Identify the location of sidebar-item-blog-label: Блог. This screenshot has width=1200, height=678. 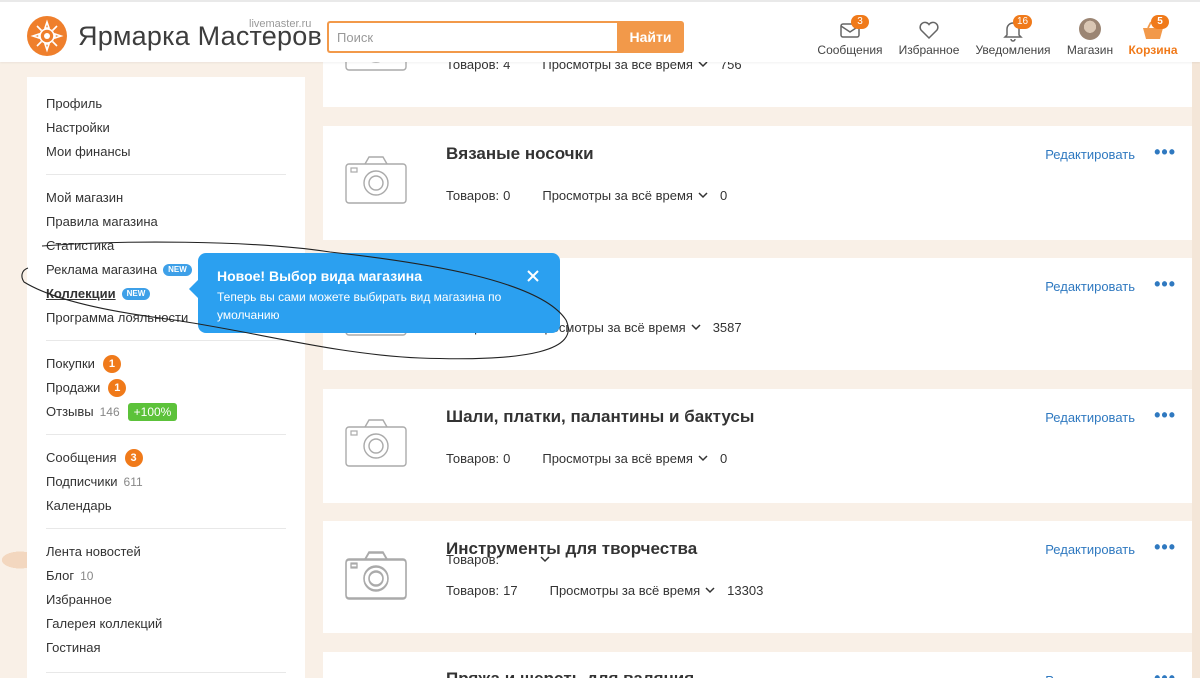
(60, 575).